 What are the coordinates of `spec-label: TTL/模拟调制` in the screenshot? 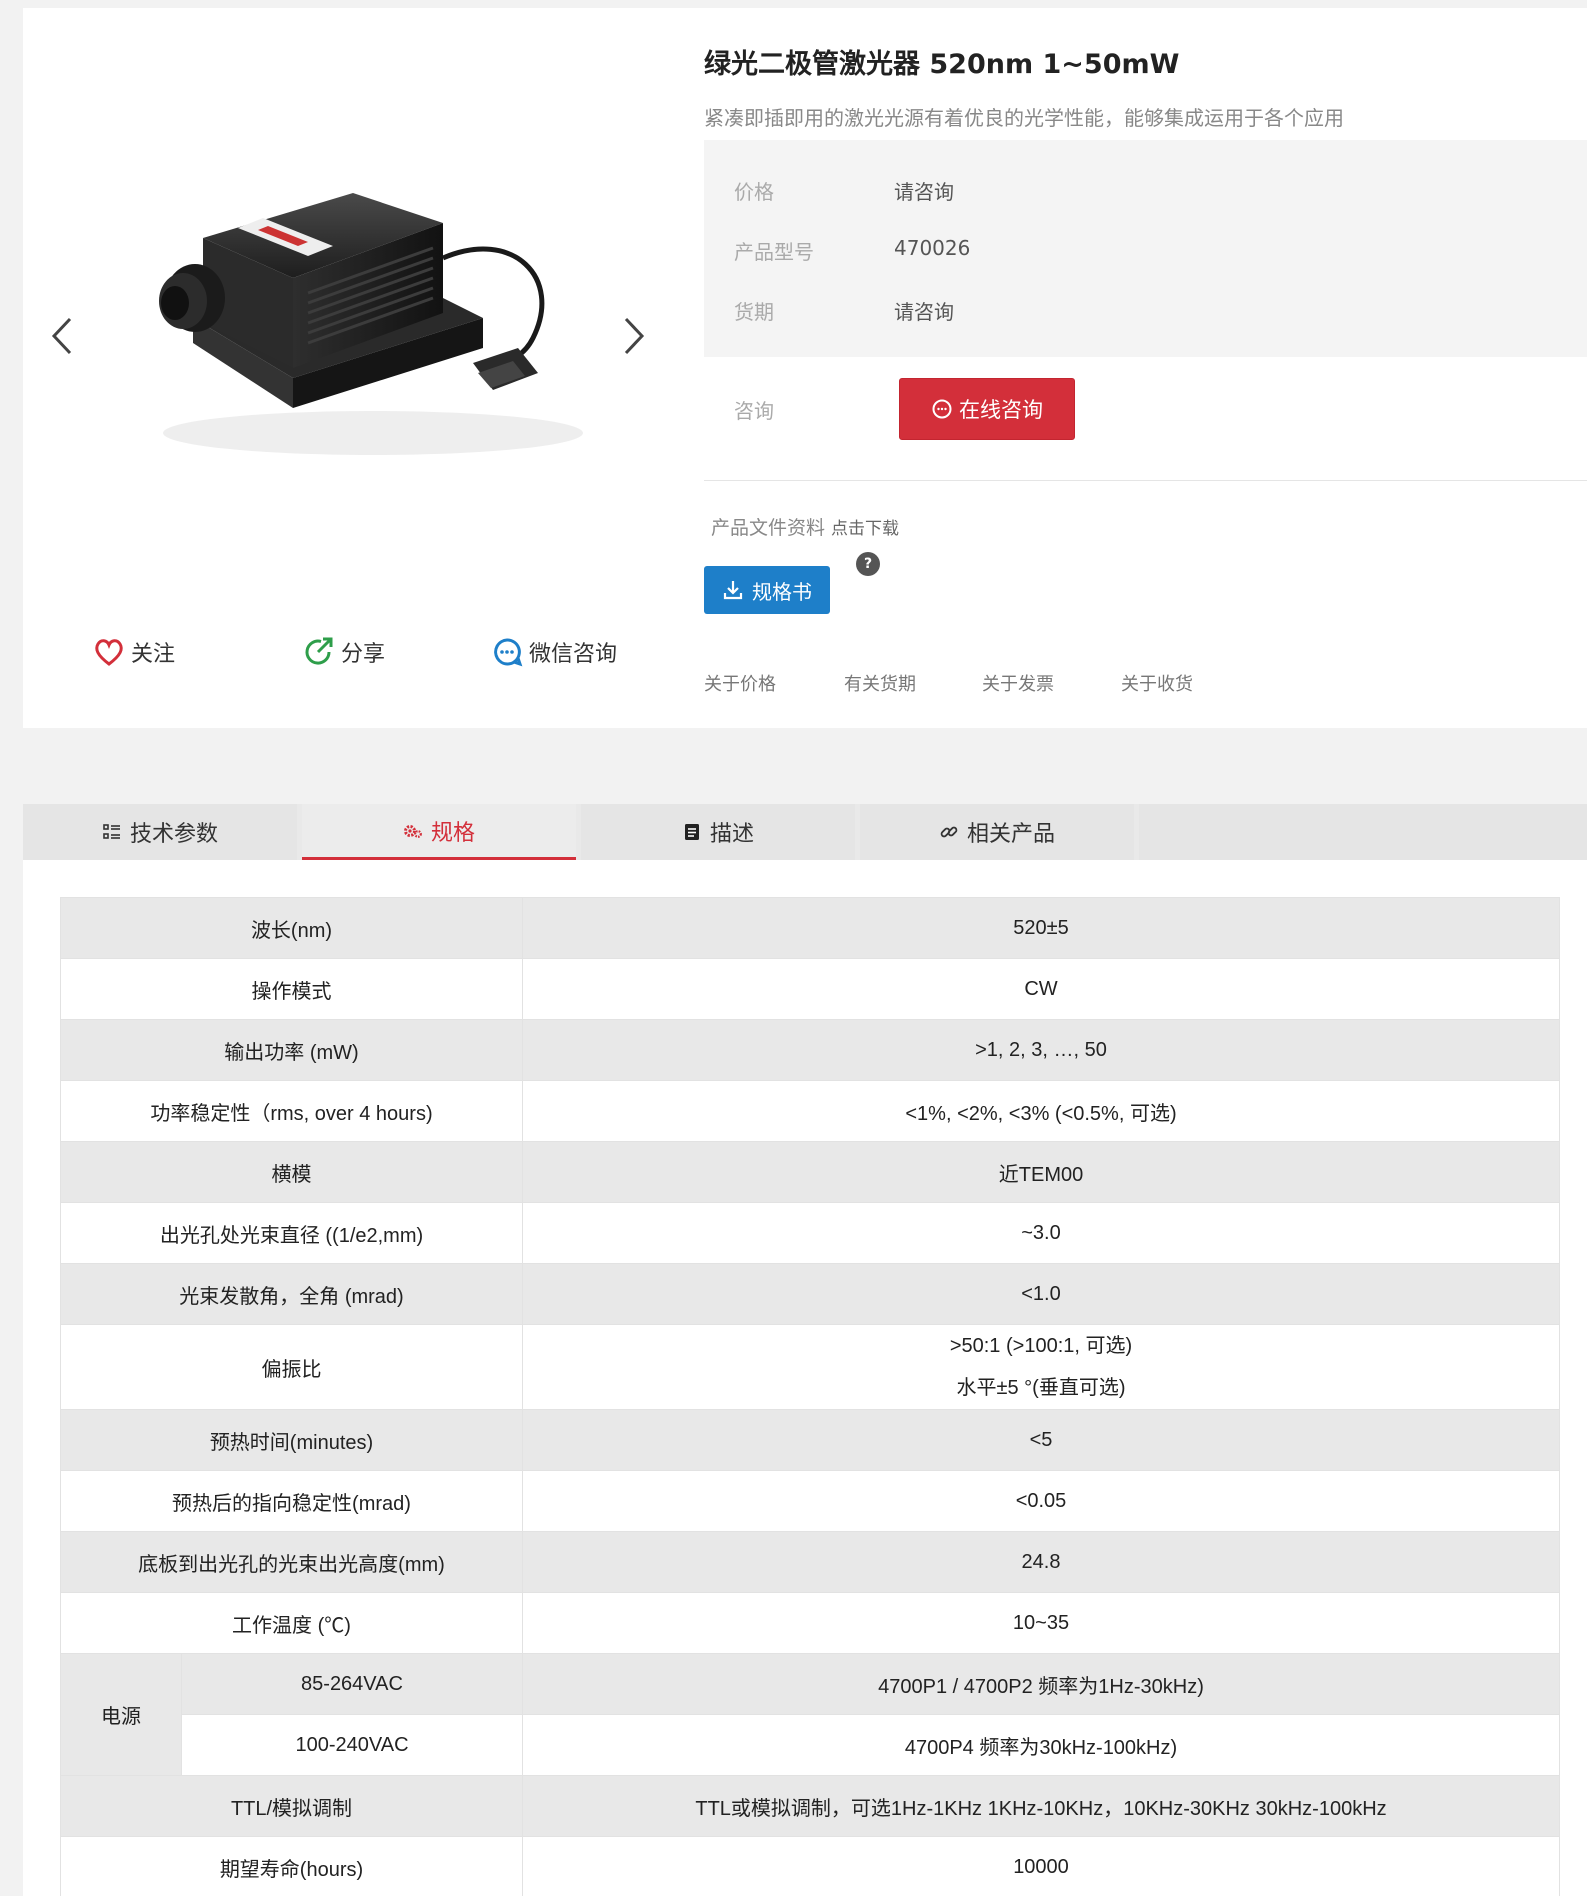 It's located at (291, 1806).